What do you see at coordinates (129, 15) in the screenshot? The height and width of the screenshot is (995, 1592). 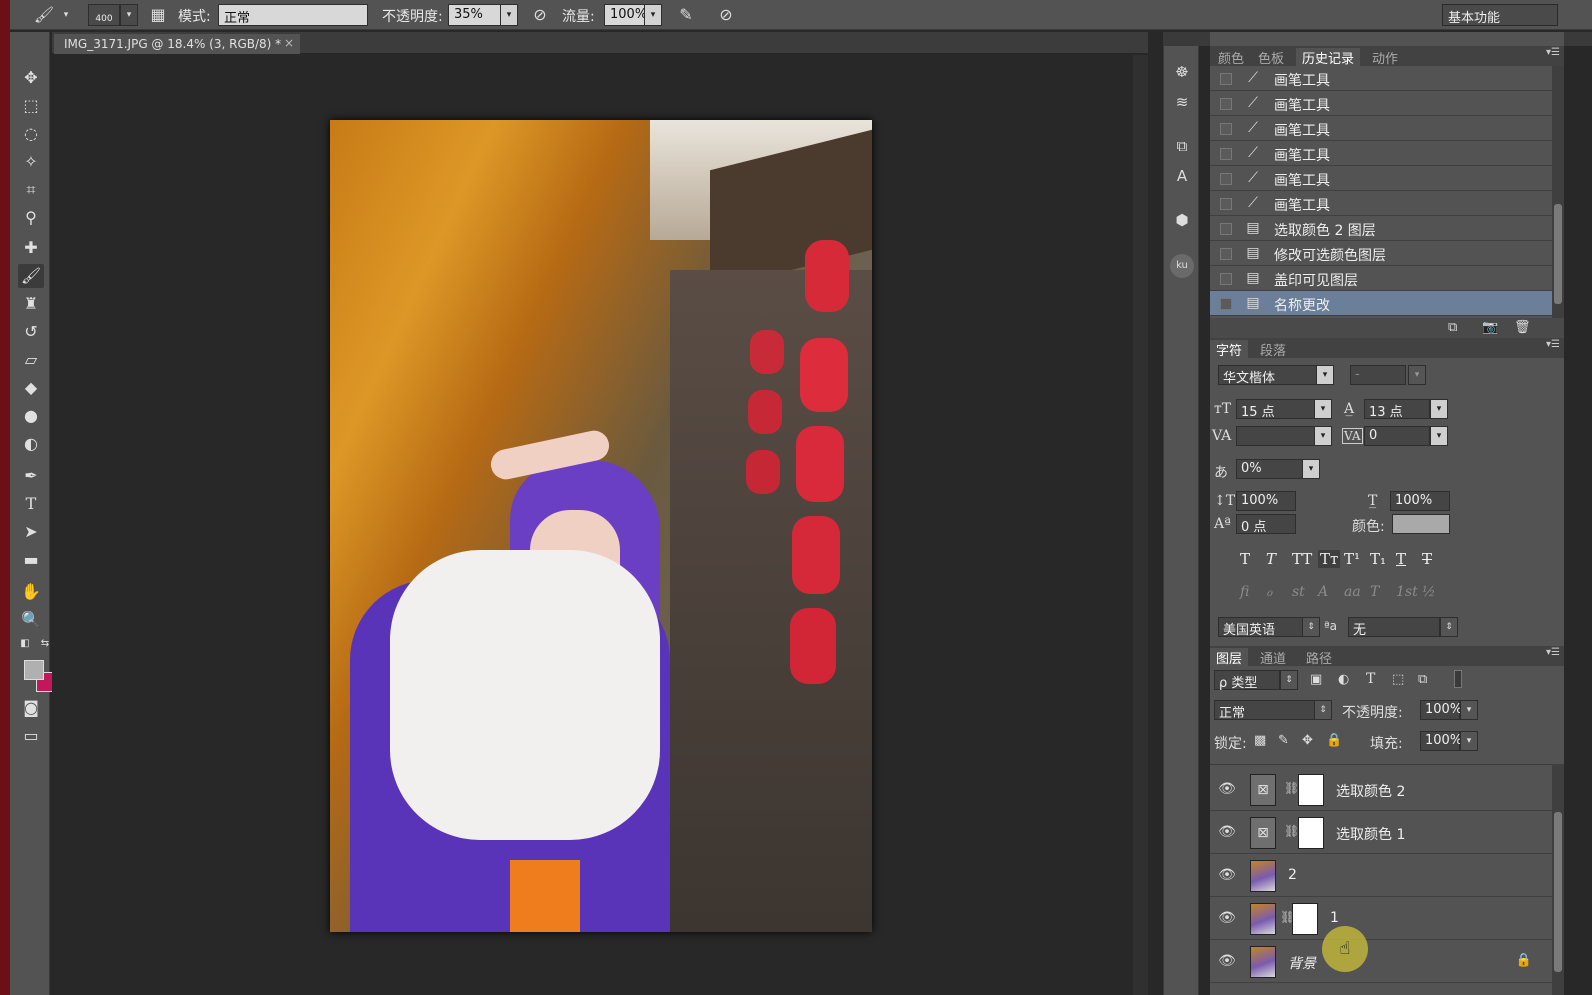 I see `brush-picker-arrow: ▾` at bounding box center [129, 15].